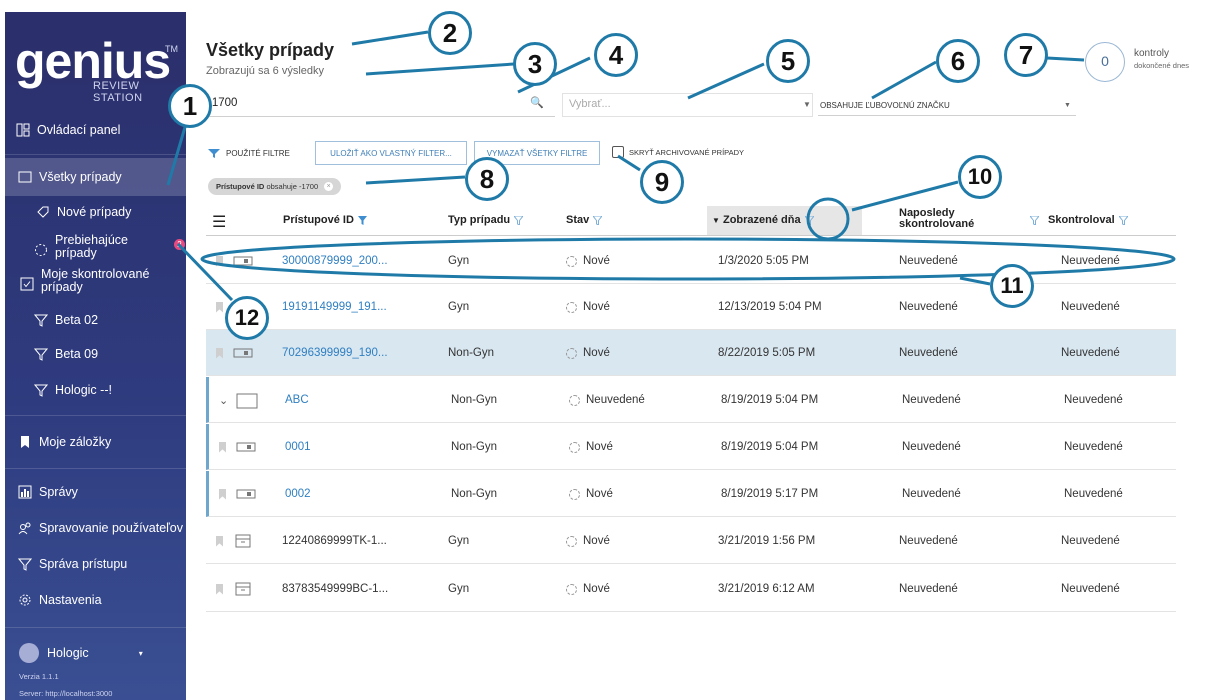  Describe the element at coordinates (788, 61) in the screenshot. I see `callout-5: 5` at that location.